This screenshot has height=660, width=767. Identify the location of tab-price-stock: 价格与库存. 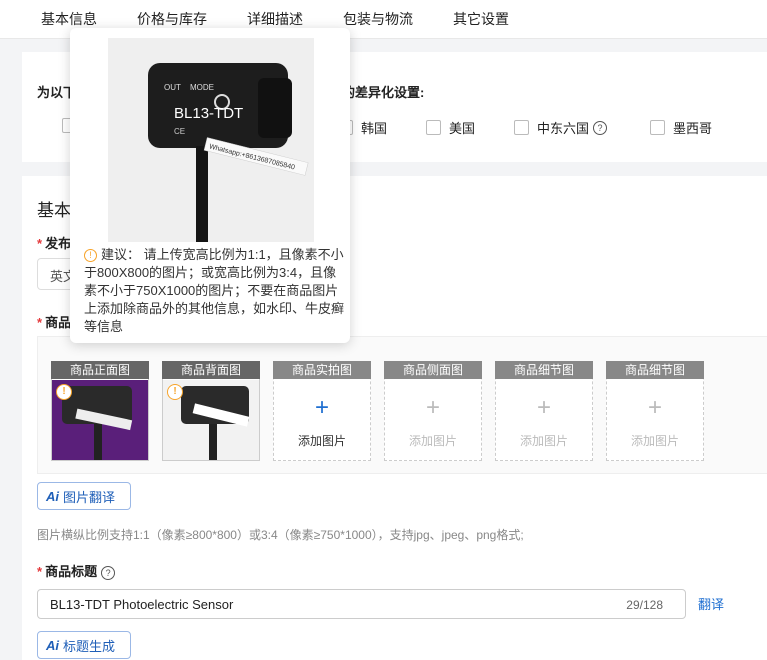
(172, 19).